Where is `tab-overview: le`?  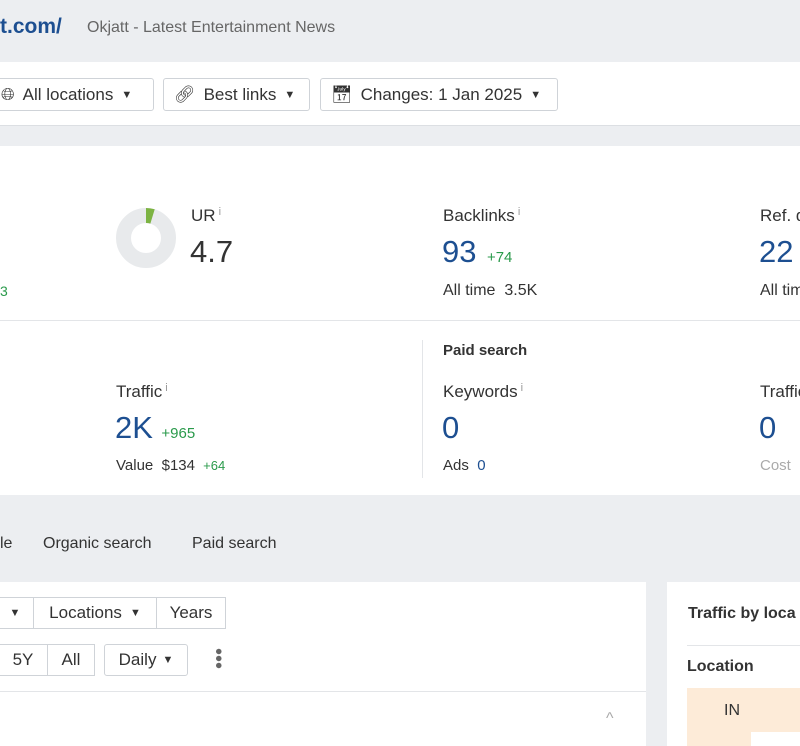 tab-overview: le is located at coordinates (6, 544).